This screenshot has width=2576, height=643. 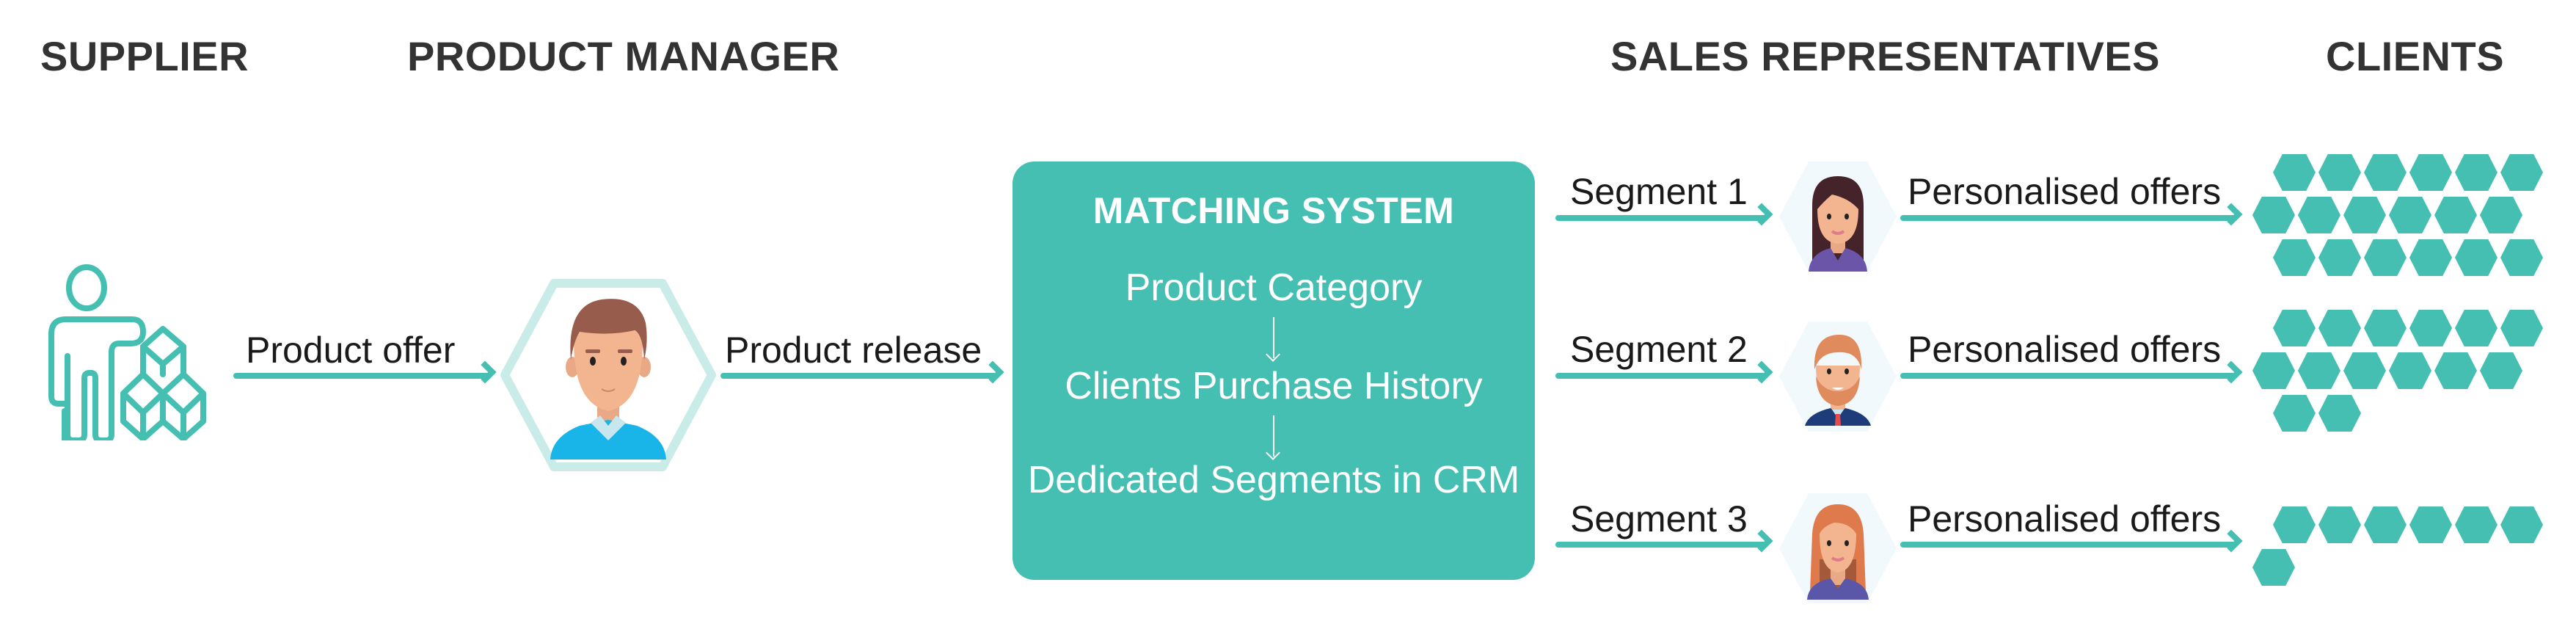 What do you see at coordinates (145, 56) in the screenshot?
I see `heading-supplier: SUPPLIER` at bounding box center [145, 56].